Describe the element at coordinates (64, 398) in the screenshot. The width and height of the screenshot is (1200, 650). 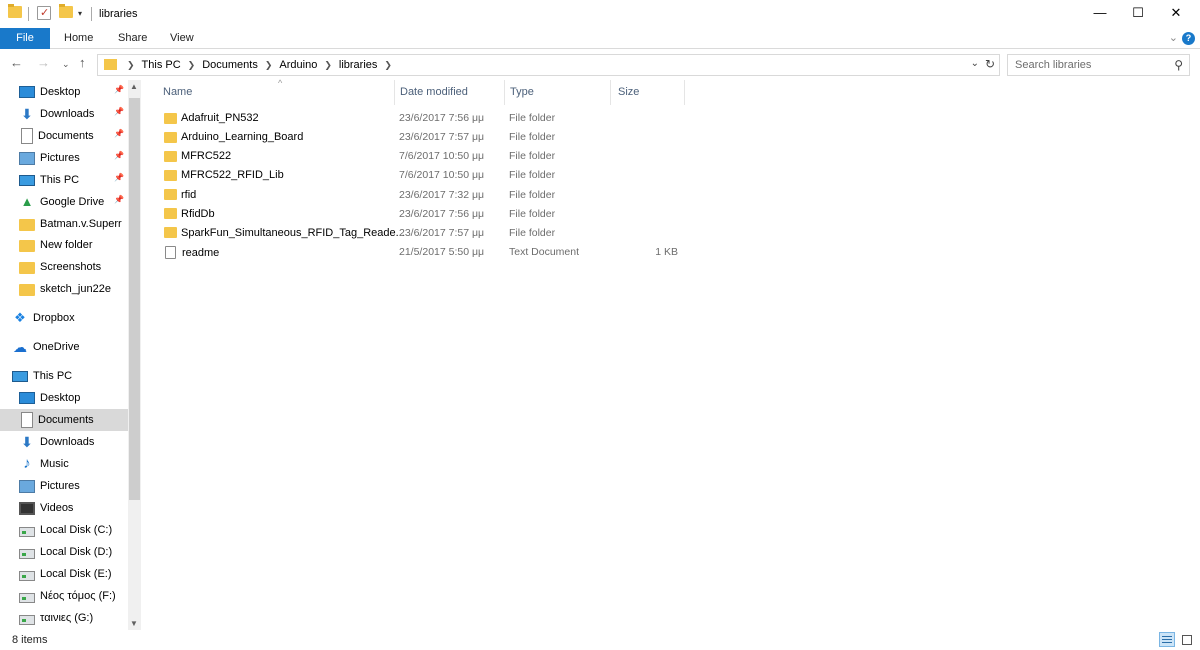
I see `sidebar-item: Desktop` at that location.